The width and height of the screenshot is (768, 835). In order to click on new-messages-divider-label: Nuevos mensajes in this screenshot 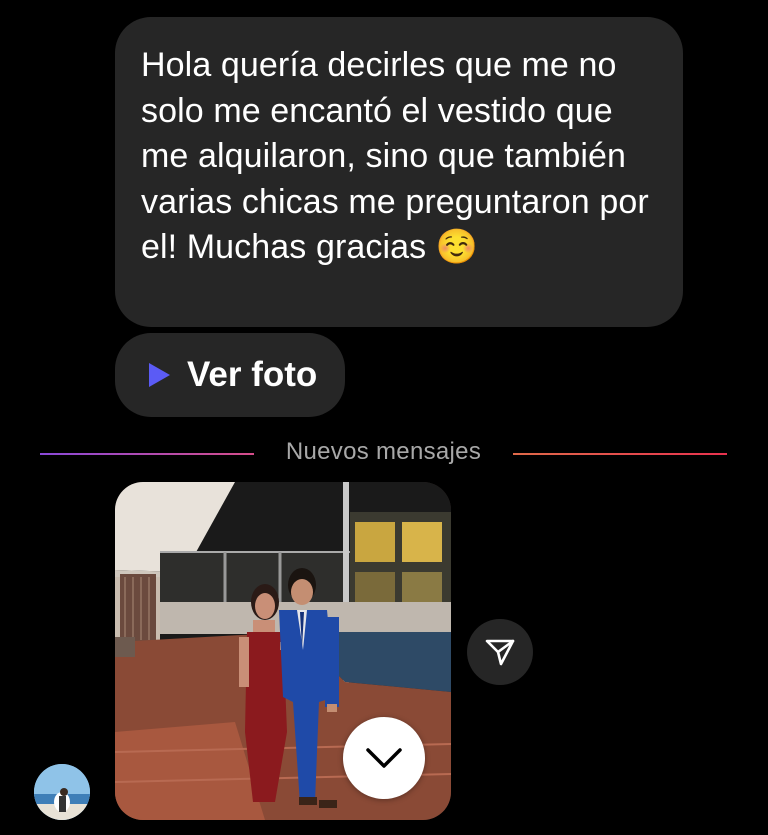, I will do `click(383, 451)`.